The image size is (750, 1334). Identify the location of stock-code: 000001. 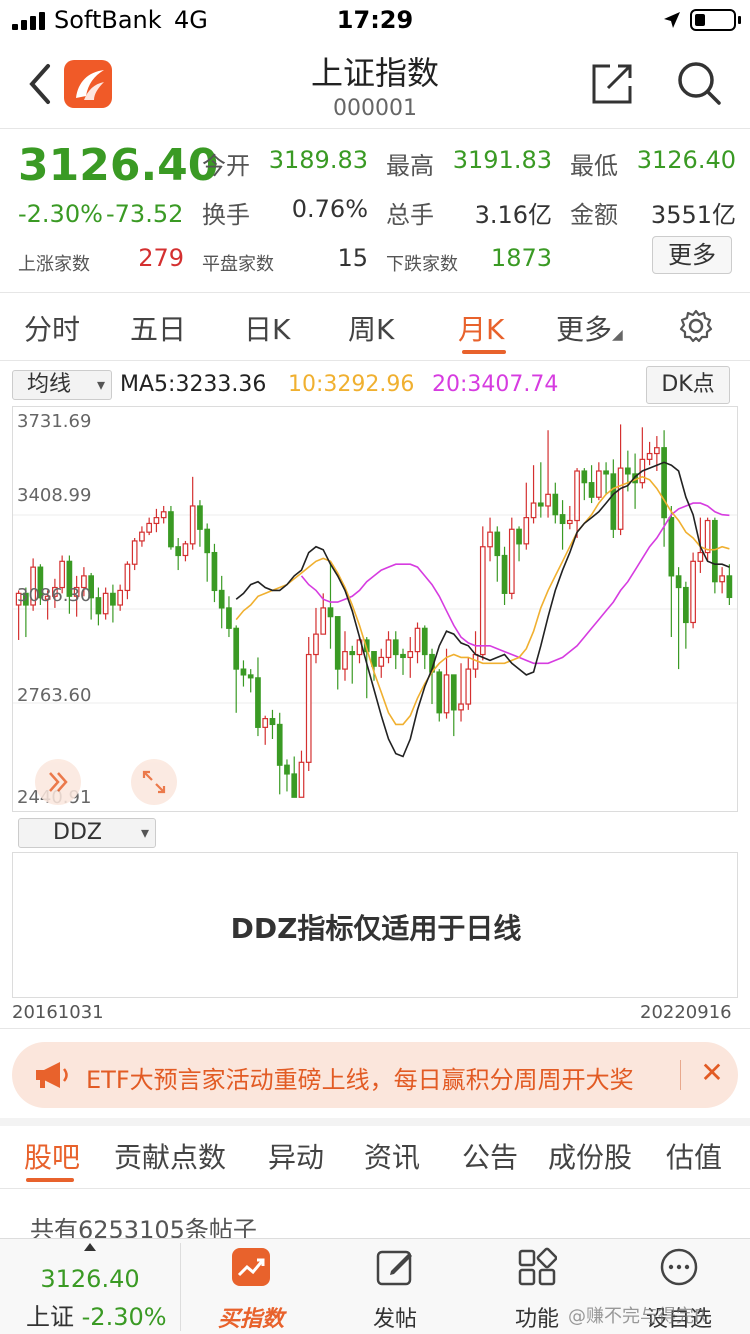
(375, 108).